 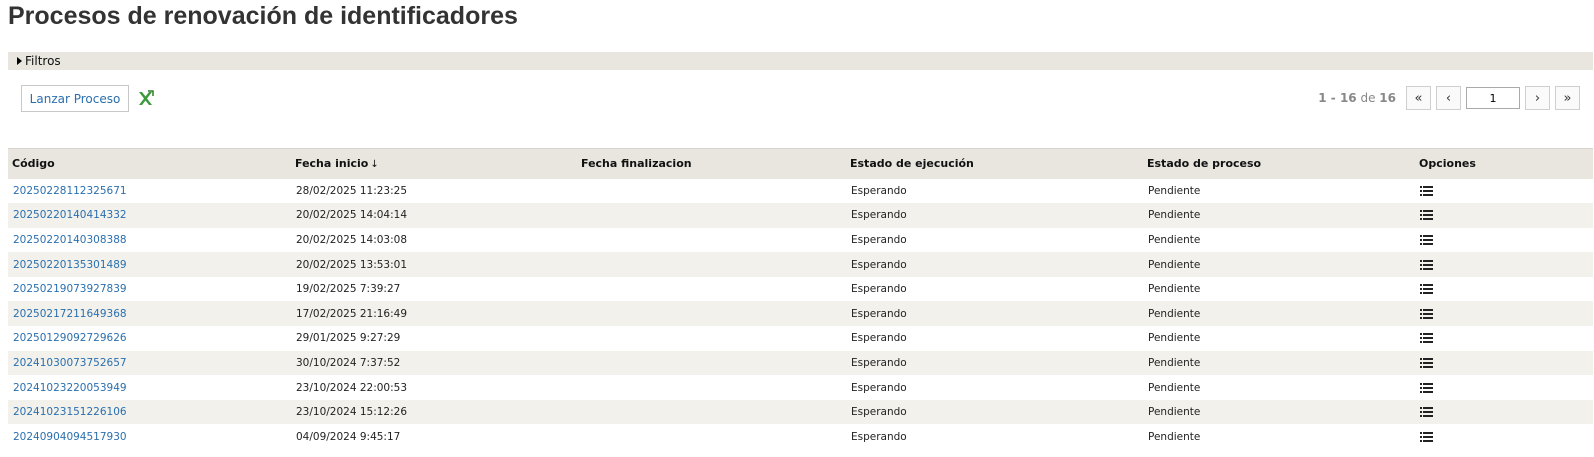 What do you see at coordinates (70, 240) in the screenshot?
I see `process-code-link: 20250220140308388` at bounding box center [70, 240].